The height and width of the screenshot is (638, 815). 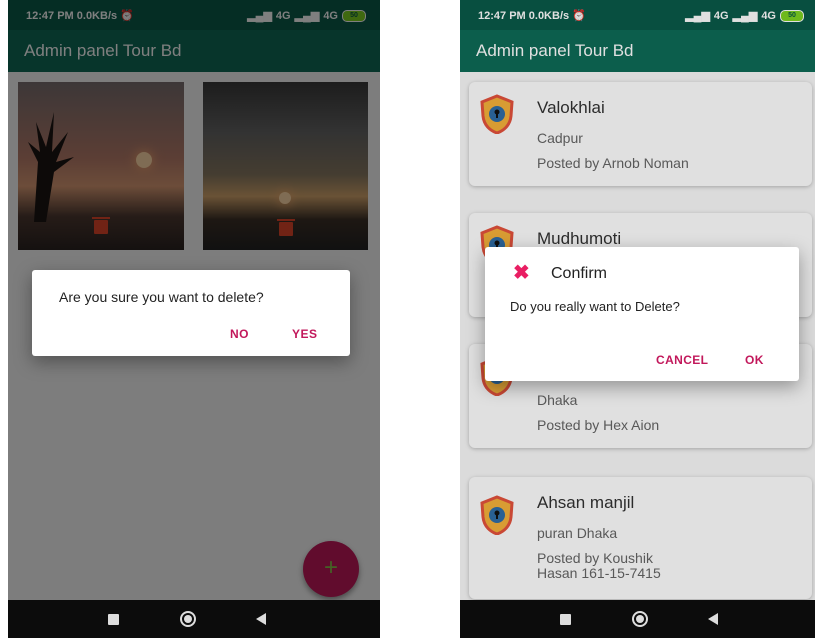 What do you see at coordinates (521, 273) in the screenshot?
I see `close-icon: ✖` at bounding box center [521, 273].